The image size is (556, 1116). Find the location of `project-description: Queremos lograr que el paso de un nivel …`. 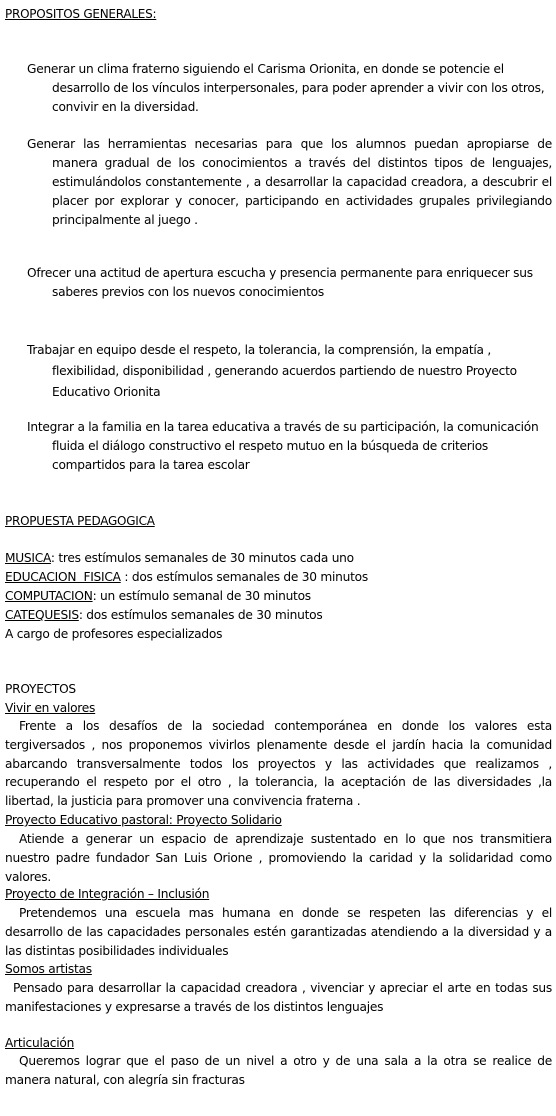

project-description: Queremos lograr que el paso de un nivel … is located at coordinates (278, 1071).